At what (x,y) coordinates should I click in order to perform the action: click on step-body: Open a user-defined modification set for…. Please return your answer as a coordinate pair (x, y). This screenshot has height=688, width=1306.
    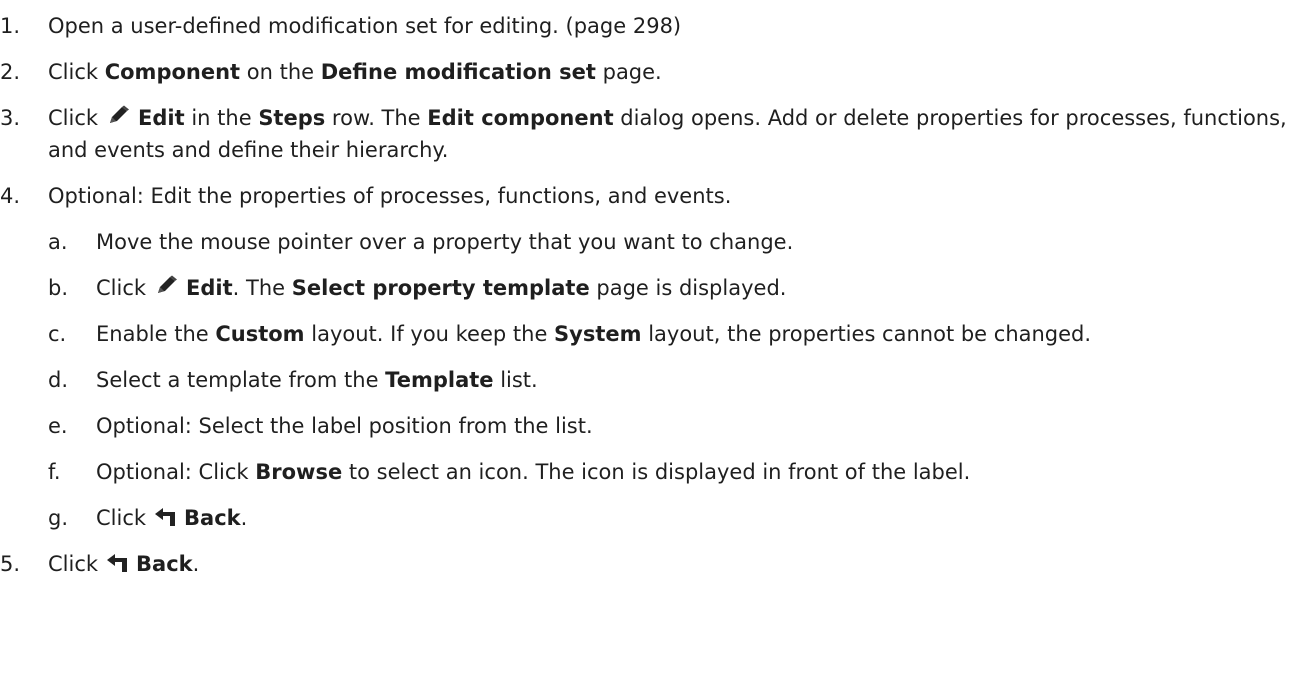
    Looking at the image, I should click on (672, 26).